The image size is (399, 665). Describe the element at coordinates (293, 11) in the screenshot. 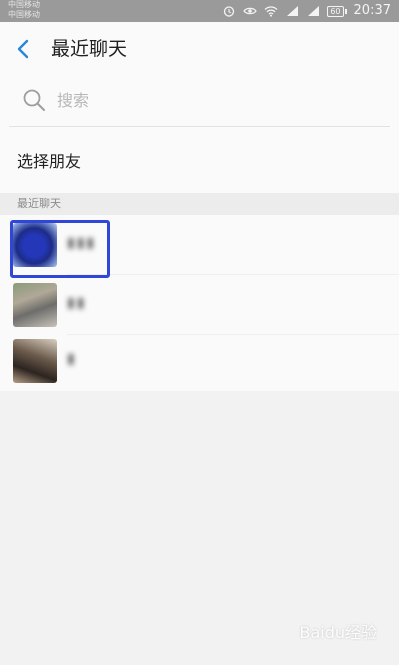

I see `signal-1-icon` at that location.